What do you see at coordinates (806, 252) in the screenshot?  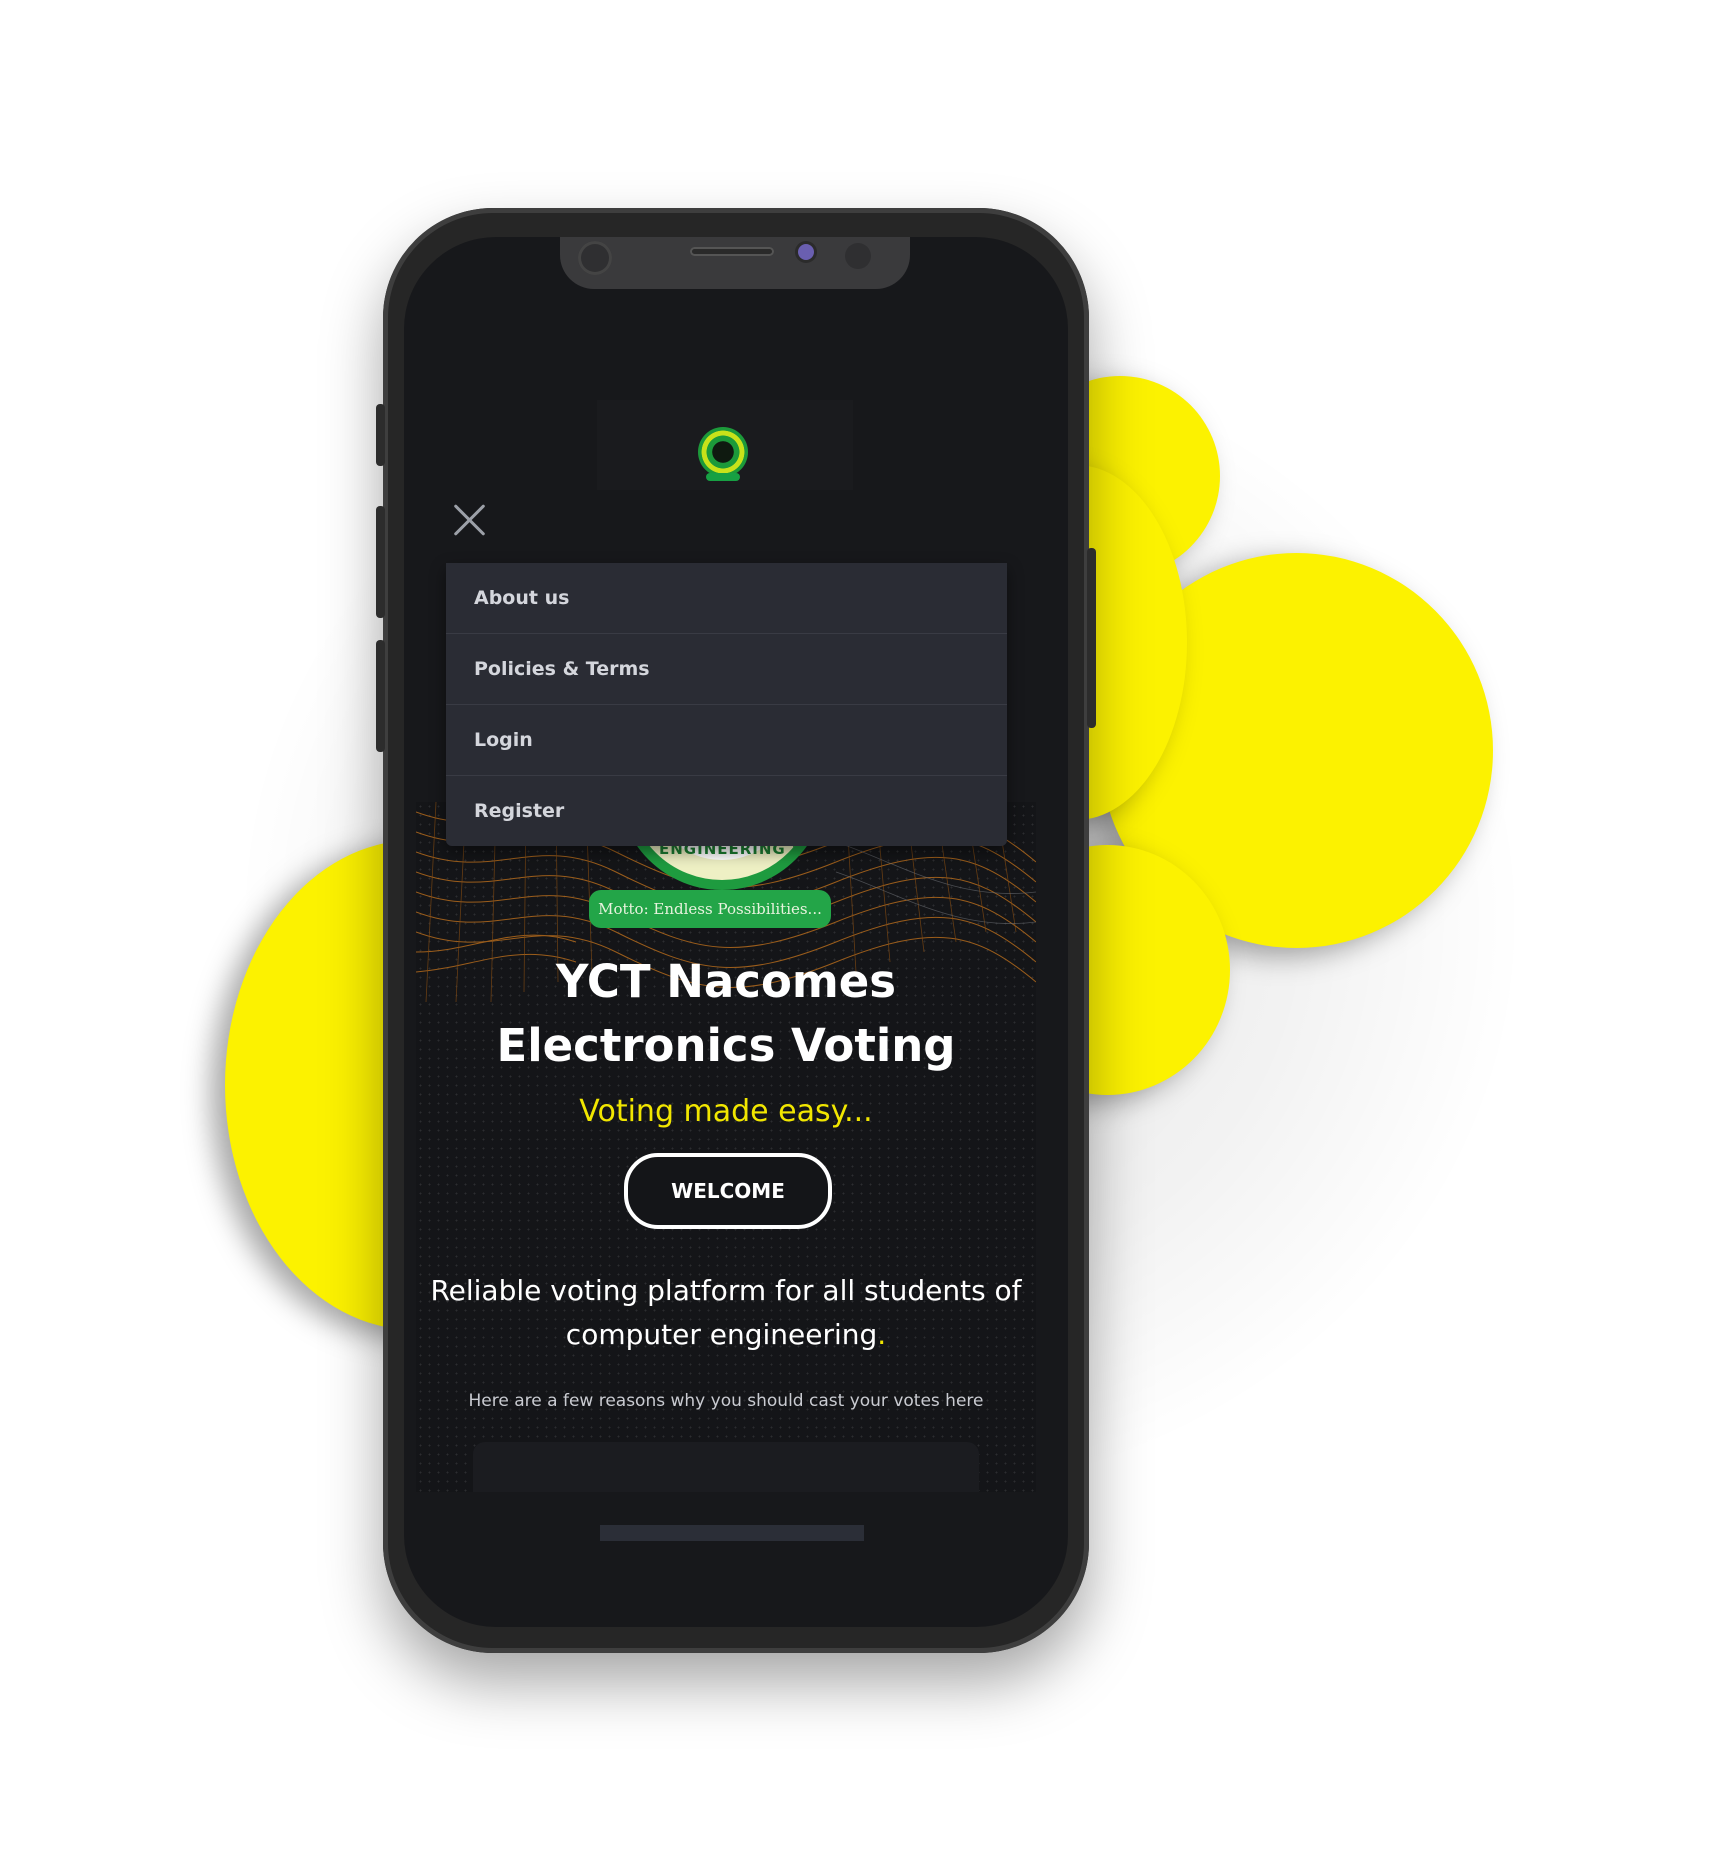 I see `proximity-sensor-icon` at bounding box center [806, 252].